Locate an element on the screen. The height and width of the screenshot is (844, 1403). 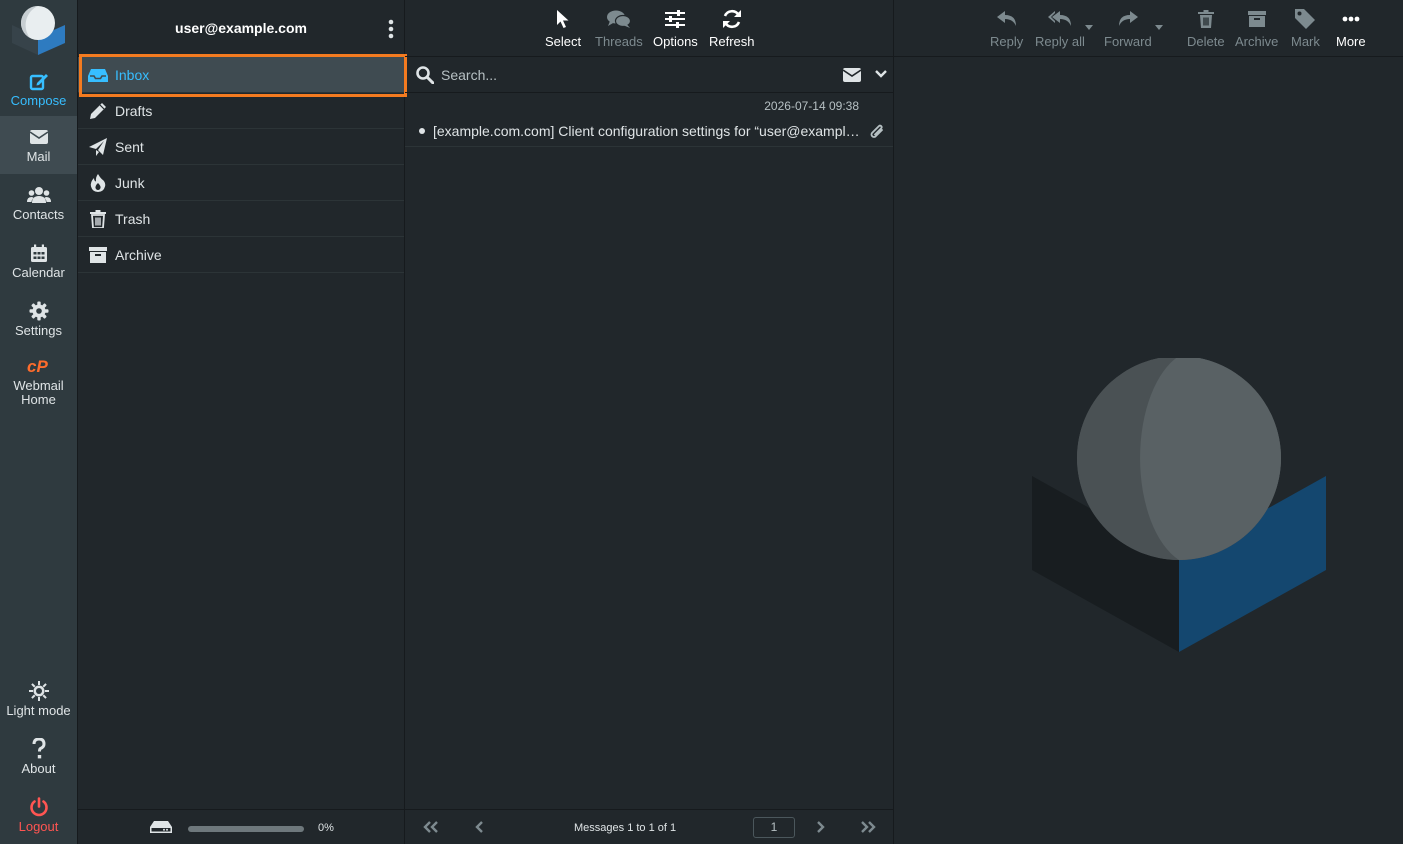
reply-button: Reply is located at coordinates (1006, 28).